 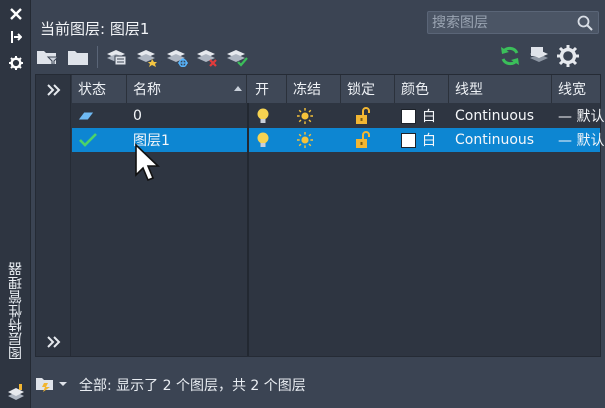 What do you see at coordinates (187, 116) in the screenshot?
I see `layer-name-cell: 0` at bounding box center [187, 116].